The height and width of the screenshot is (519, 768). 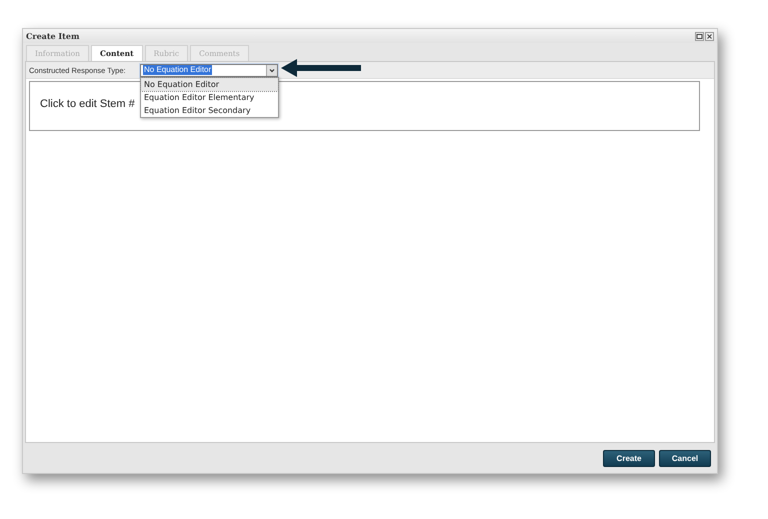 What do you see at coordinates (53, 36) in the screenshot?
I see `window-title: Create Item` at bounding box center [53, 36].